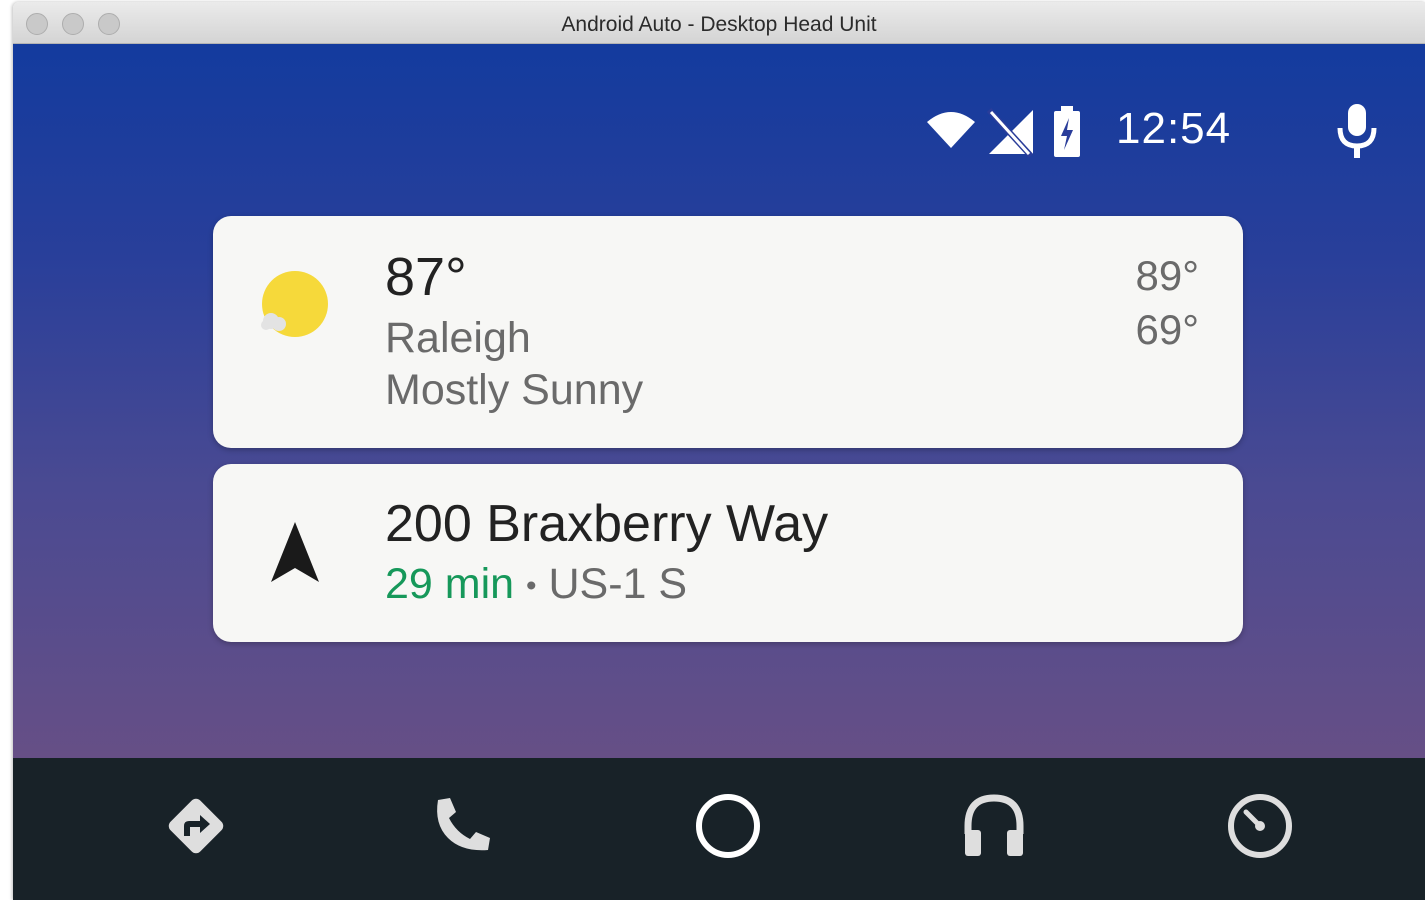 Image resolution: width=1425 pixels, height=900 pixels. I want to click on window-title: Android Auto - Desktop Head Unit, so click(719, 24).